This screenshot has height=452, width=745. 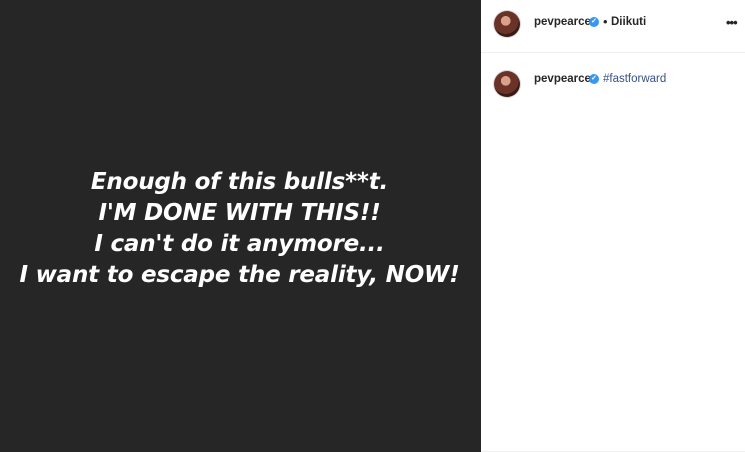 What do you see at coordinates (628, 22) in the screenshot?
I see `following-button: Diikuti` at bounding box center [628, 22].